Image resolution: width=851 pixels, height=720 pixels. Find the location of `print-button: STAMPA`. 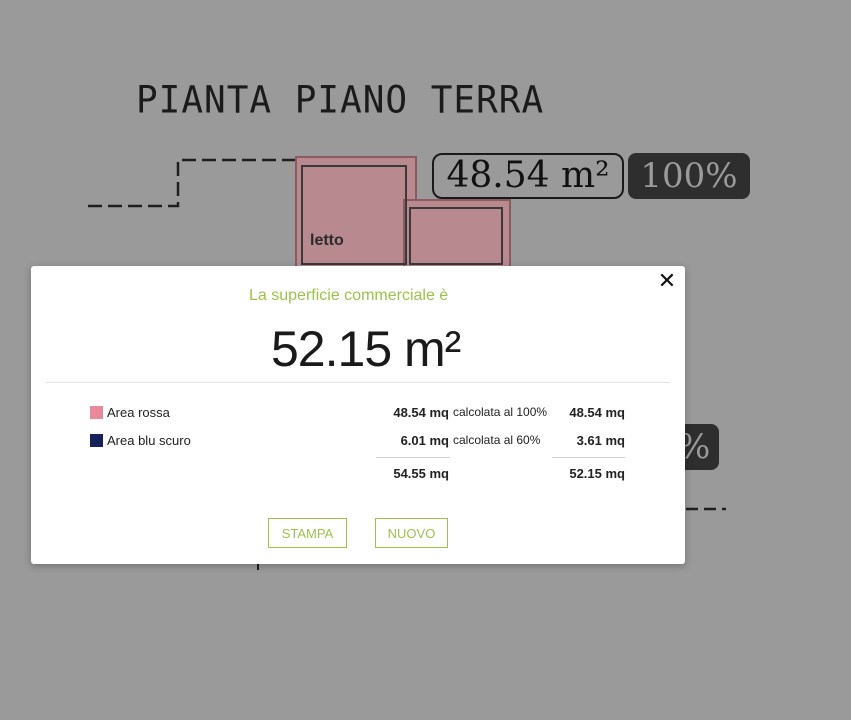

print-button: STAMPA is located at coordinates (307, 533).